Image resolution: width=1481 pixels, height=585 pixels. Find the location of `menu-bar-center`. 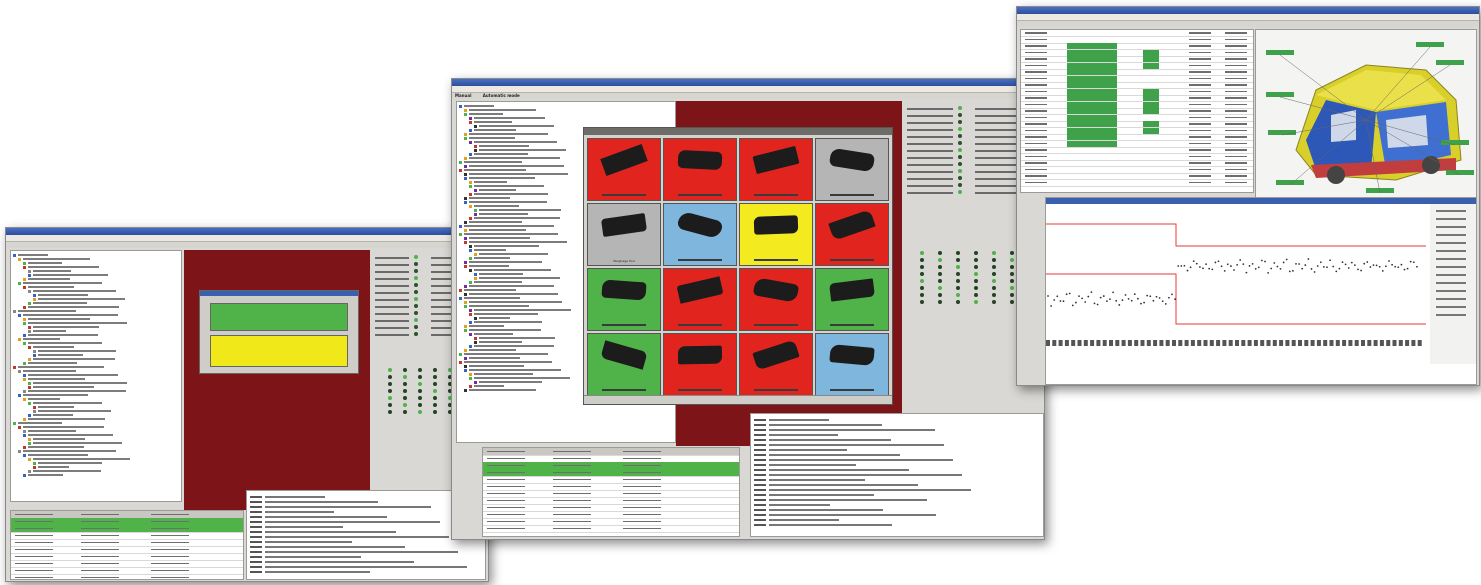

menu-bar-center is located at coordinates (748, 89).